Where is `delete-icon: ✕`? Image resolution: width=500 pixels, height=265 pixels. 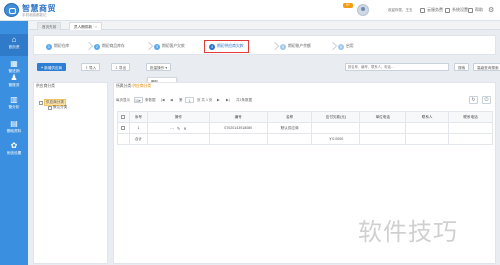
delete-icon: ✕ is located at coordinates (184, 128).